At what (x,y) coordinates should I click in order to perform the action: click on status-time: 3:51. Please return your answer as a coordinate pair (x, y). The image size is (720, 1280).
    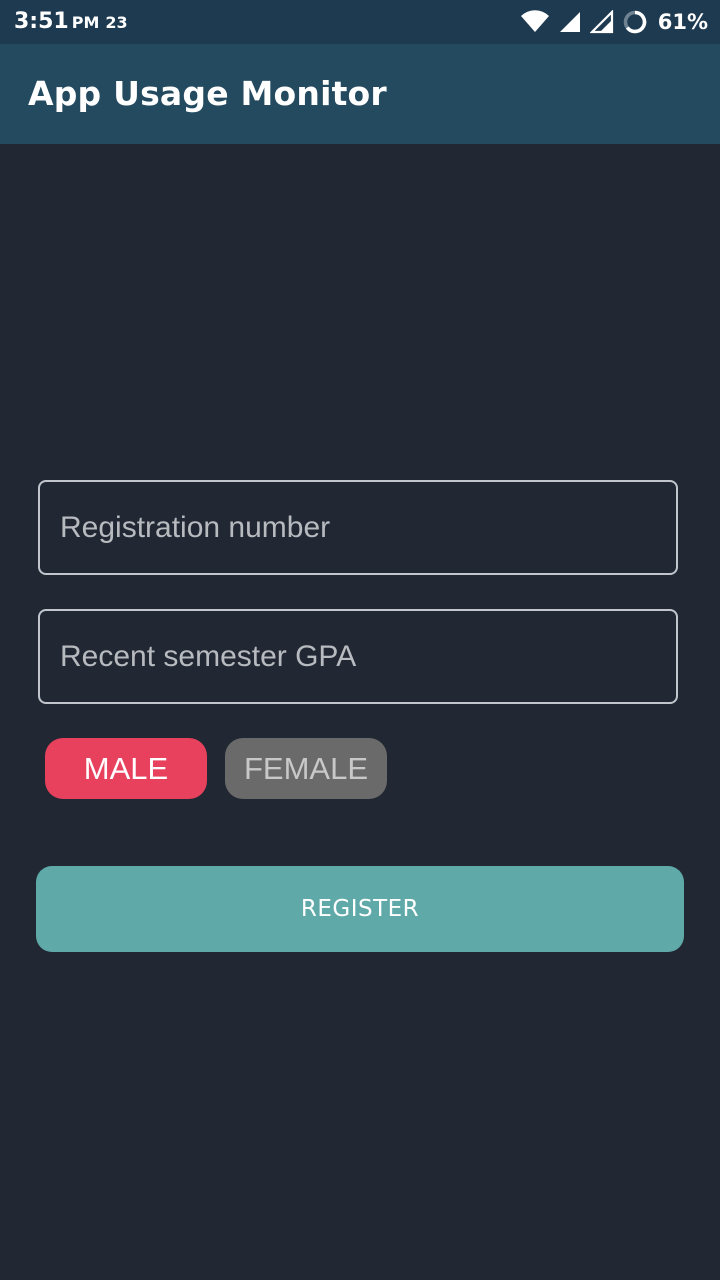
    Looking at the image, I should click on (41, 21).